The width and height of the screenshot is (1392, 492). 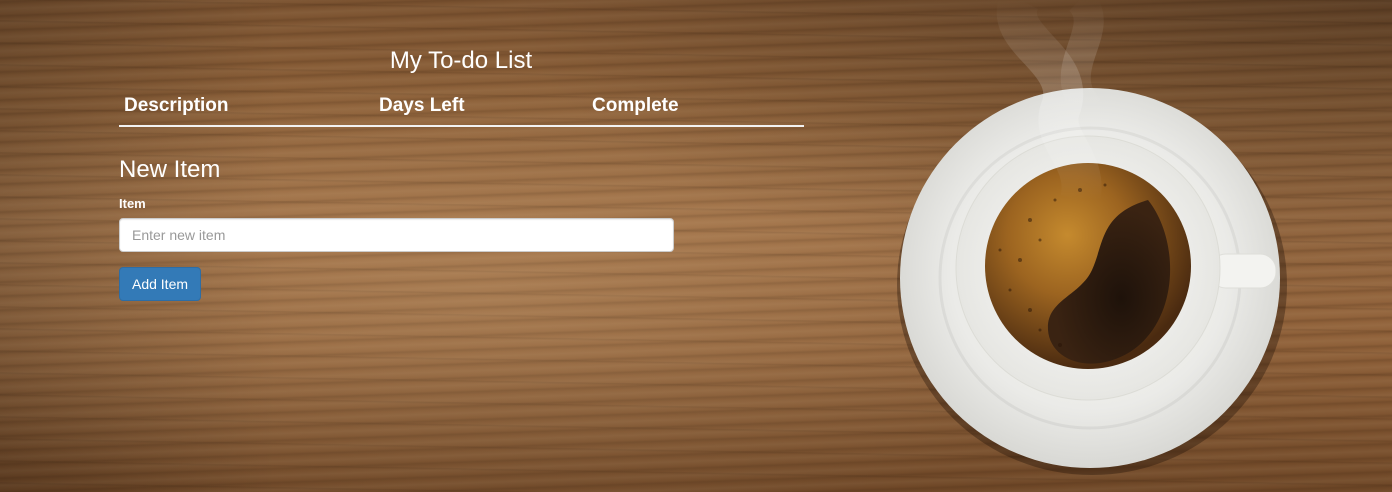 I want to click on page-title: My To-do List, so click(x=461, y=60).